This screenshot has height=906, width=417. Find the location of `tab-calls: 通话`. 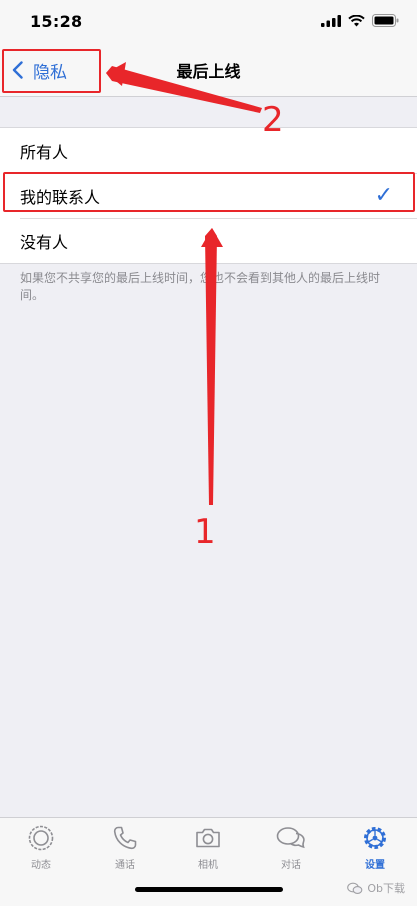

tab-calls: 通话 is located at coordinates (125, 847).